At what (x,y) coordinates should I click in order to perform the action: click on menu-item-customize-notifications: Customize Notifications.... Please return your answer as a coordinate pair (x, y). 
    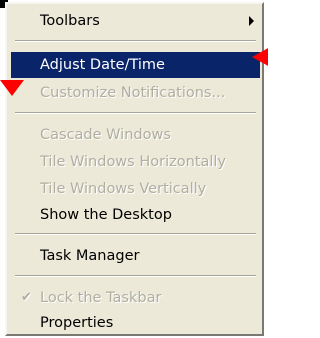
    Looking at the image, I should click on (135, 93).